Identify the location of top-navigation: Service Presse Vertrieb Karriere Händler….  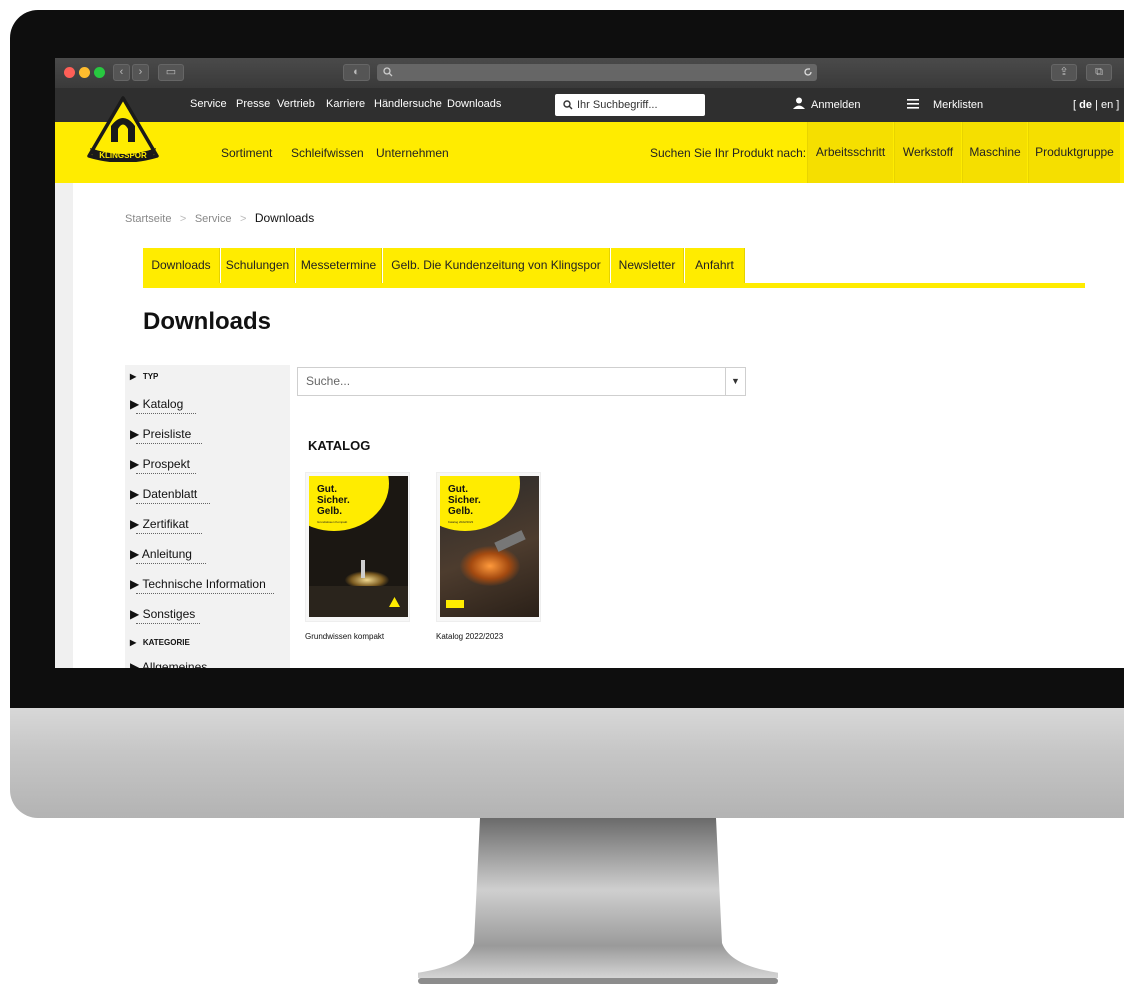
(589, 105).